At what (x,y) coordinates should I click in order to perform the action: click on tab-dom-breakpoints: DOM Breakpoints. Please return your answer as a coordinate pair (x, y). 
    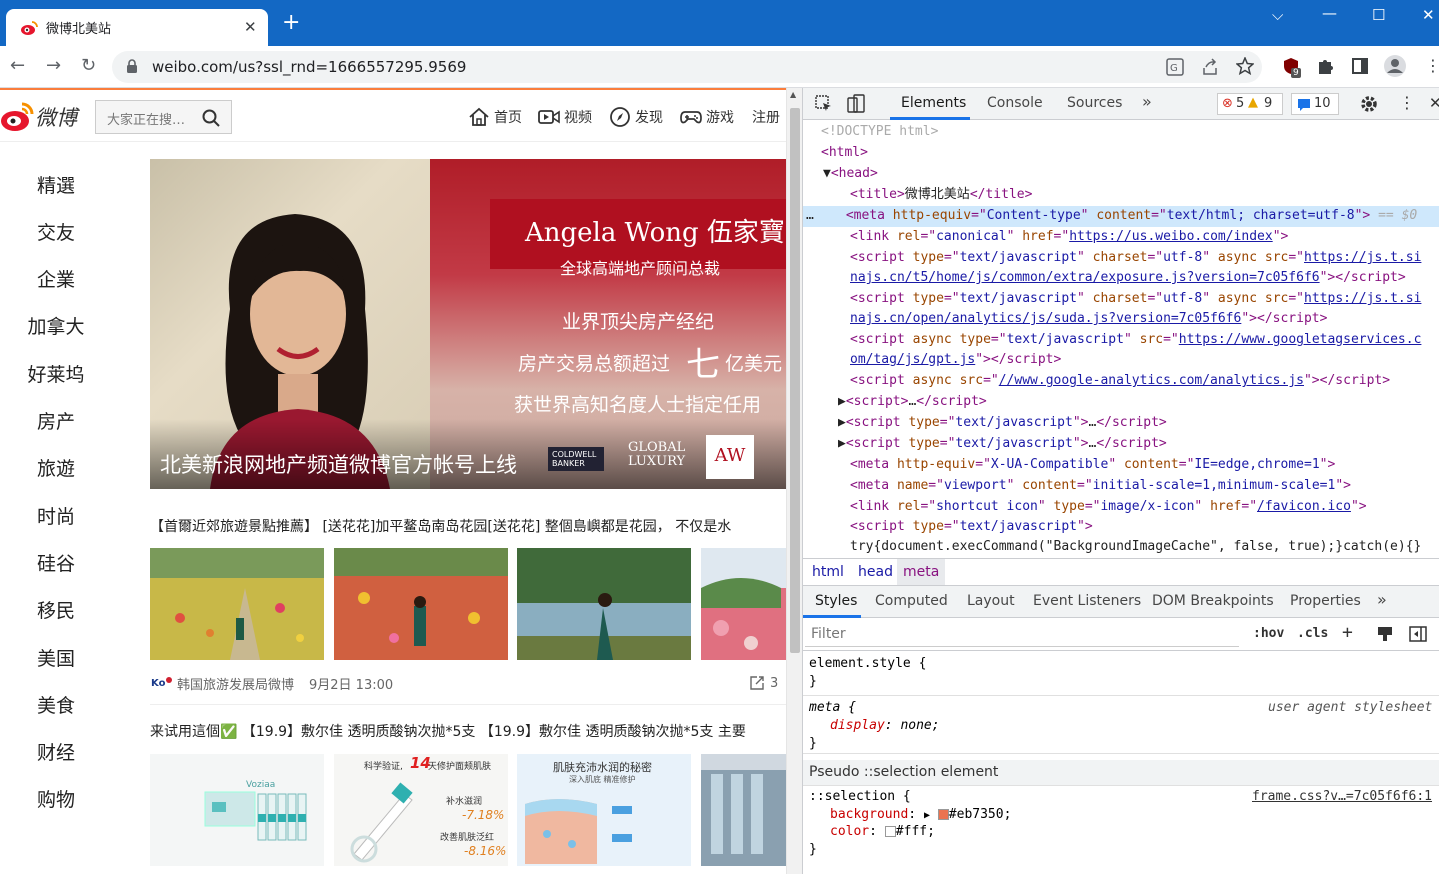
    Looking at the image, I should click on (1213, 601).